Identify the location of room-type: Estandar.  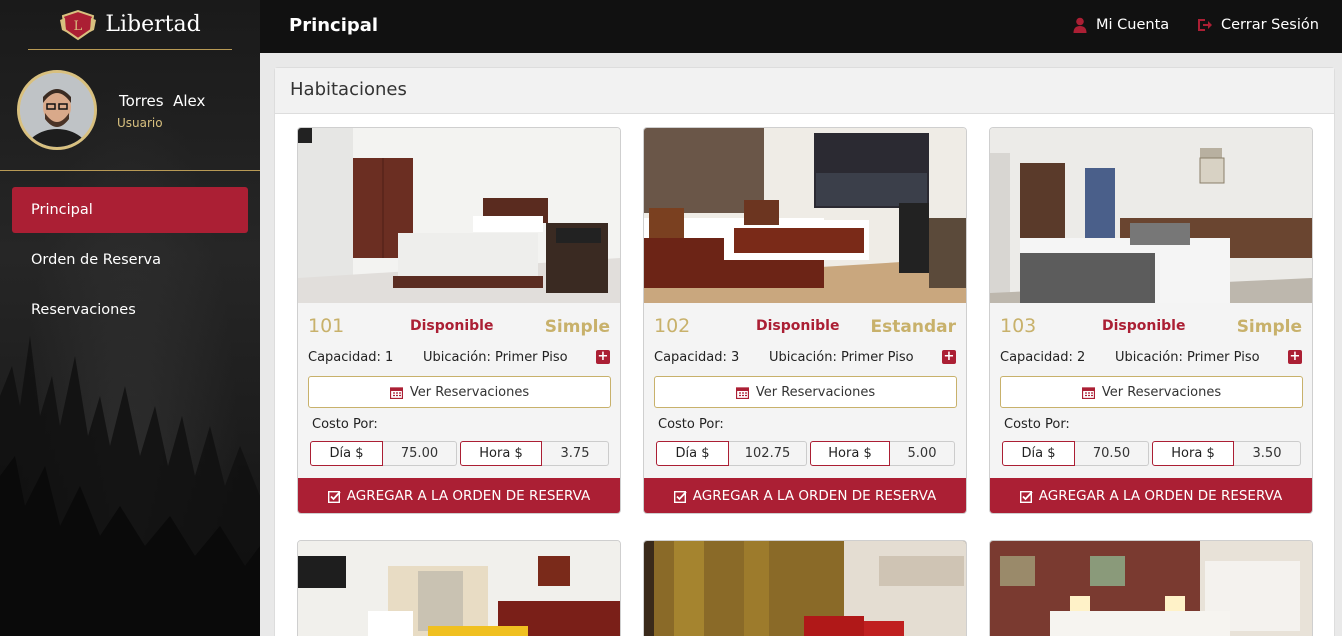
(913, 327).